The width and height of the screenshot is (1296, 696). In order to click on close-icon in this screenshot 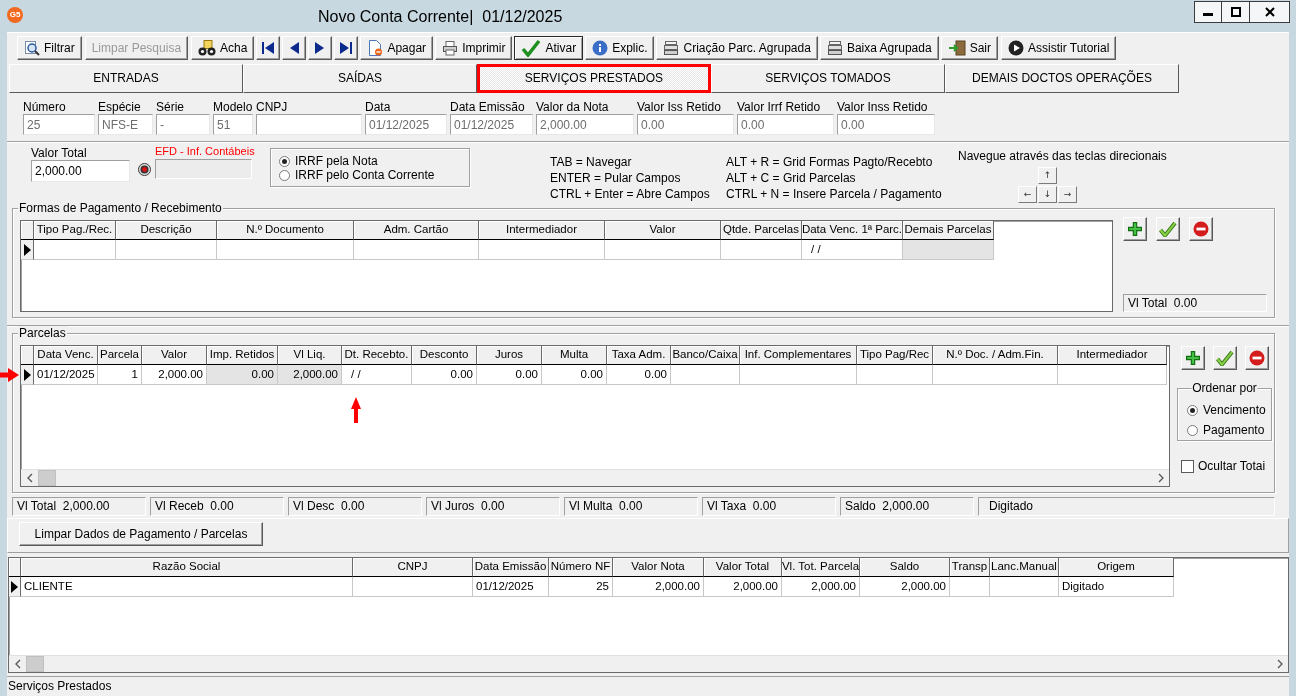, I will do `click(1269, 12)`.